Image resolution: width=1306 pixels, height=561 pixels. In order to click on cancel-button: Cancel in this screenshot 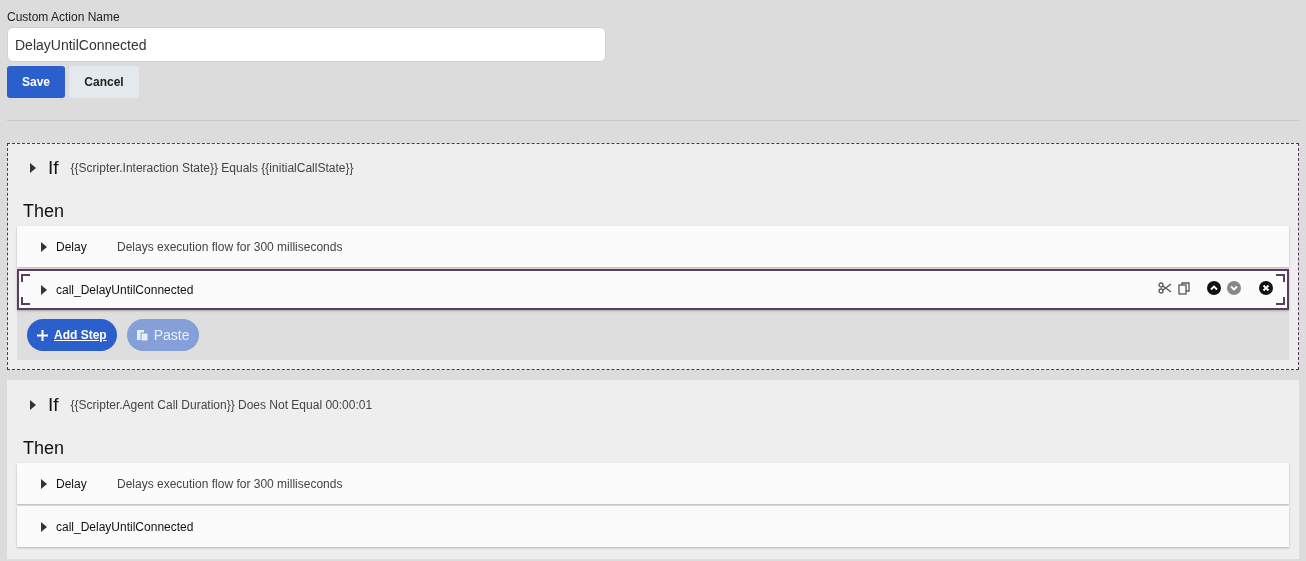, I will do `click(104, 82)`.